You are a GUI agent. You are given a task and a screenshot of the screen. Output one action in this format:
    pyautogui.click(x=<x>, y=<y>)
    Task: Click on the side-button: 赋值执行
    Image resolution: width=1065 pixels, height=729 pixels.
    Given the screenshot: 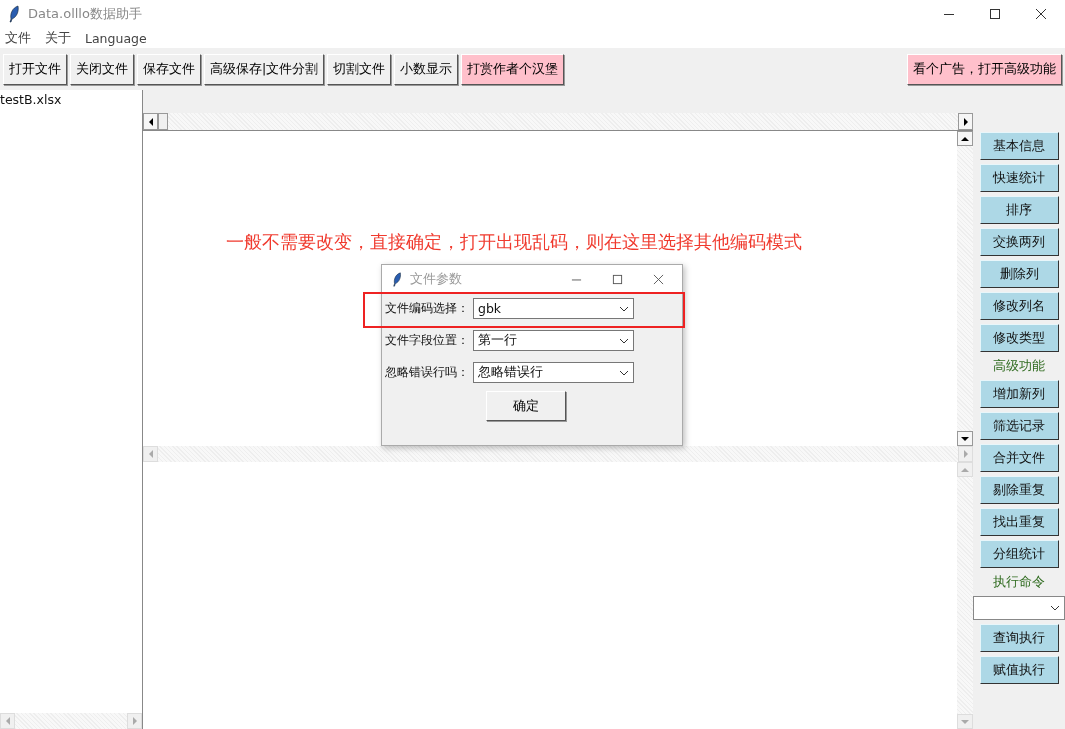 What is the action you would take?
    pyautogui.click(x=1019, y=670)
    